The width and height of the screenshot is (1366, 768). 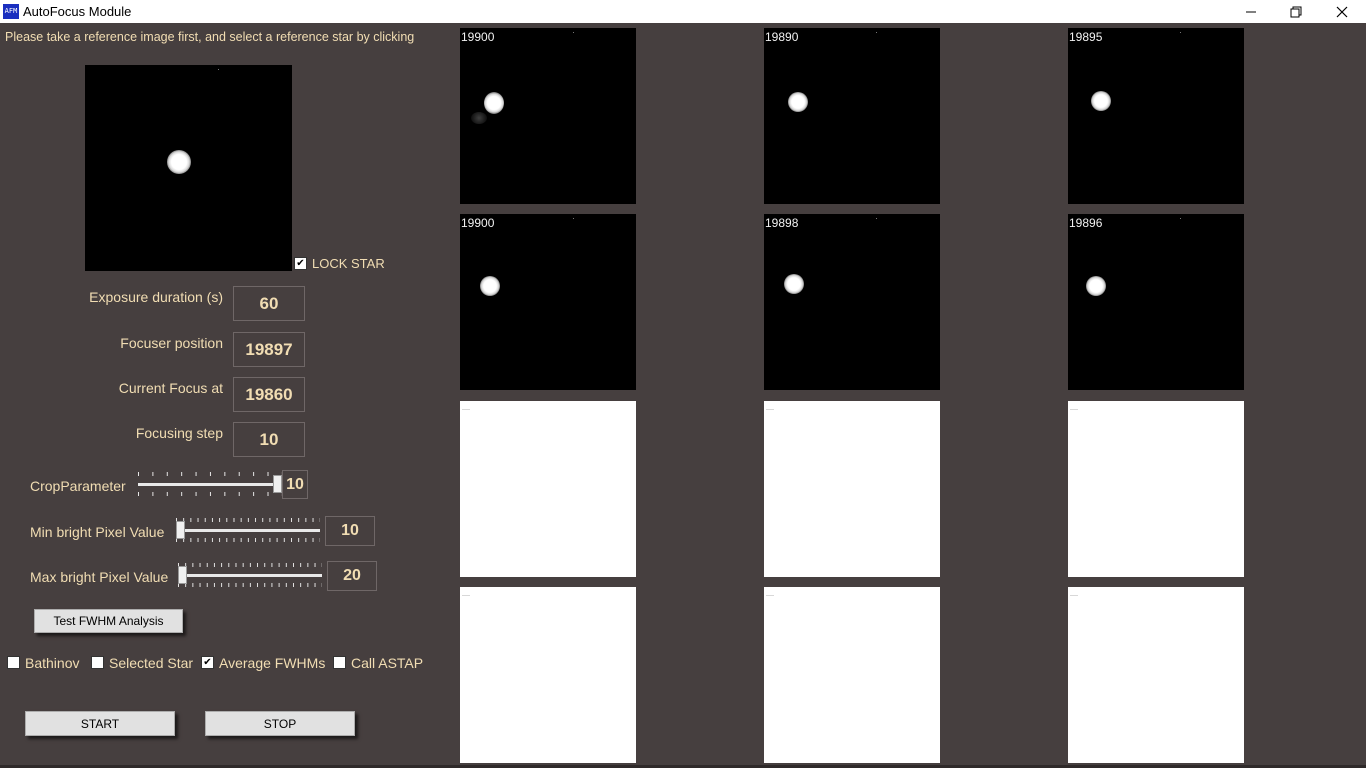 What do you see at coordinates (269, 349) in the screenshot?
I see `focuser-position-input: 19897` at bounding box center [269, 349].